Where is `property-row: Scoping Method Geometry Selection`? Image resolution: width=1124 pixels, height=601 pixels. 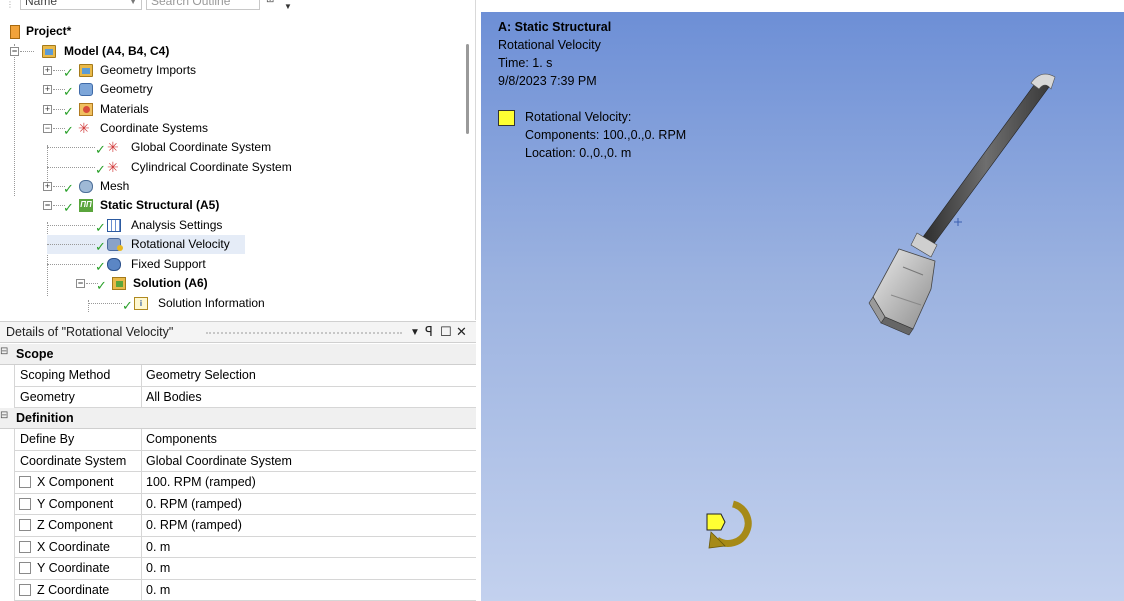 property-row: Scoping Method Geometry Selection is located at coordinates (245, 376).